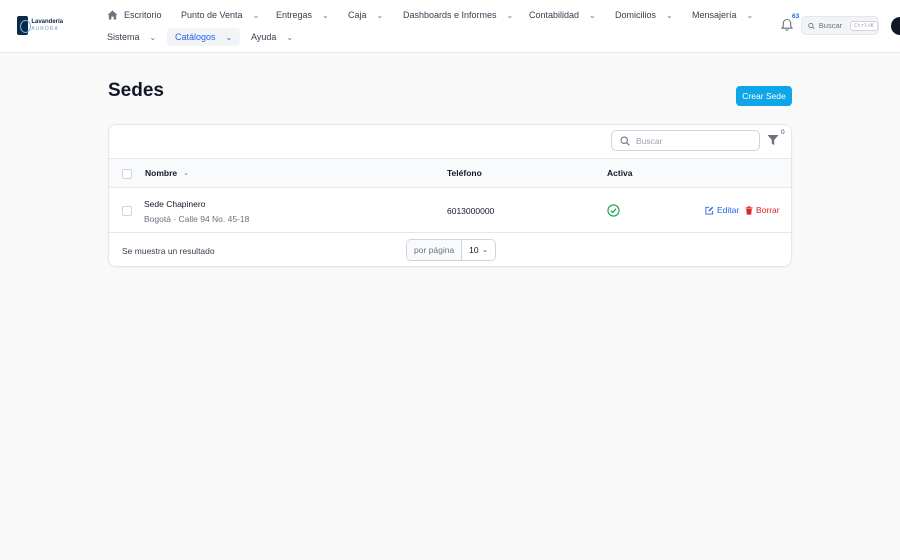 This screenshot has height=560, width=900. What do you see at coordinates (554, 15) in the screenshot?
I see `nav-label: Contabilidad` at bounding box center [554, 15].